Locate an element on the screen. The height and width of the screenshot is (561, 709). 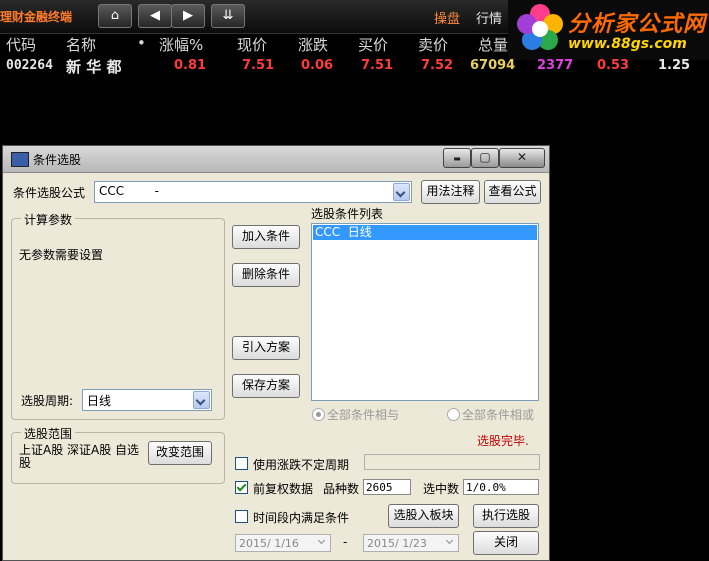
prev-adjust-label: 前复权数据 is located at coordinates (283, 488).